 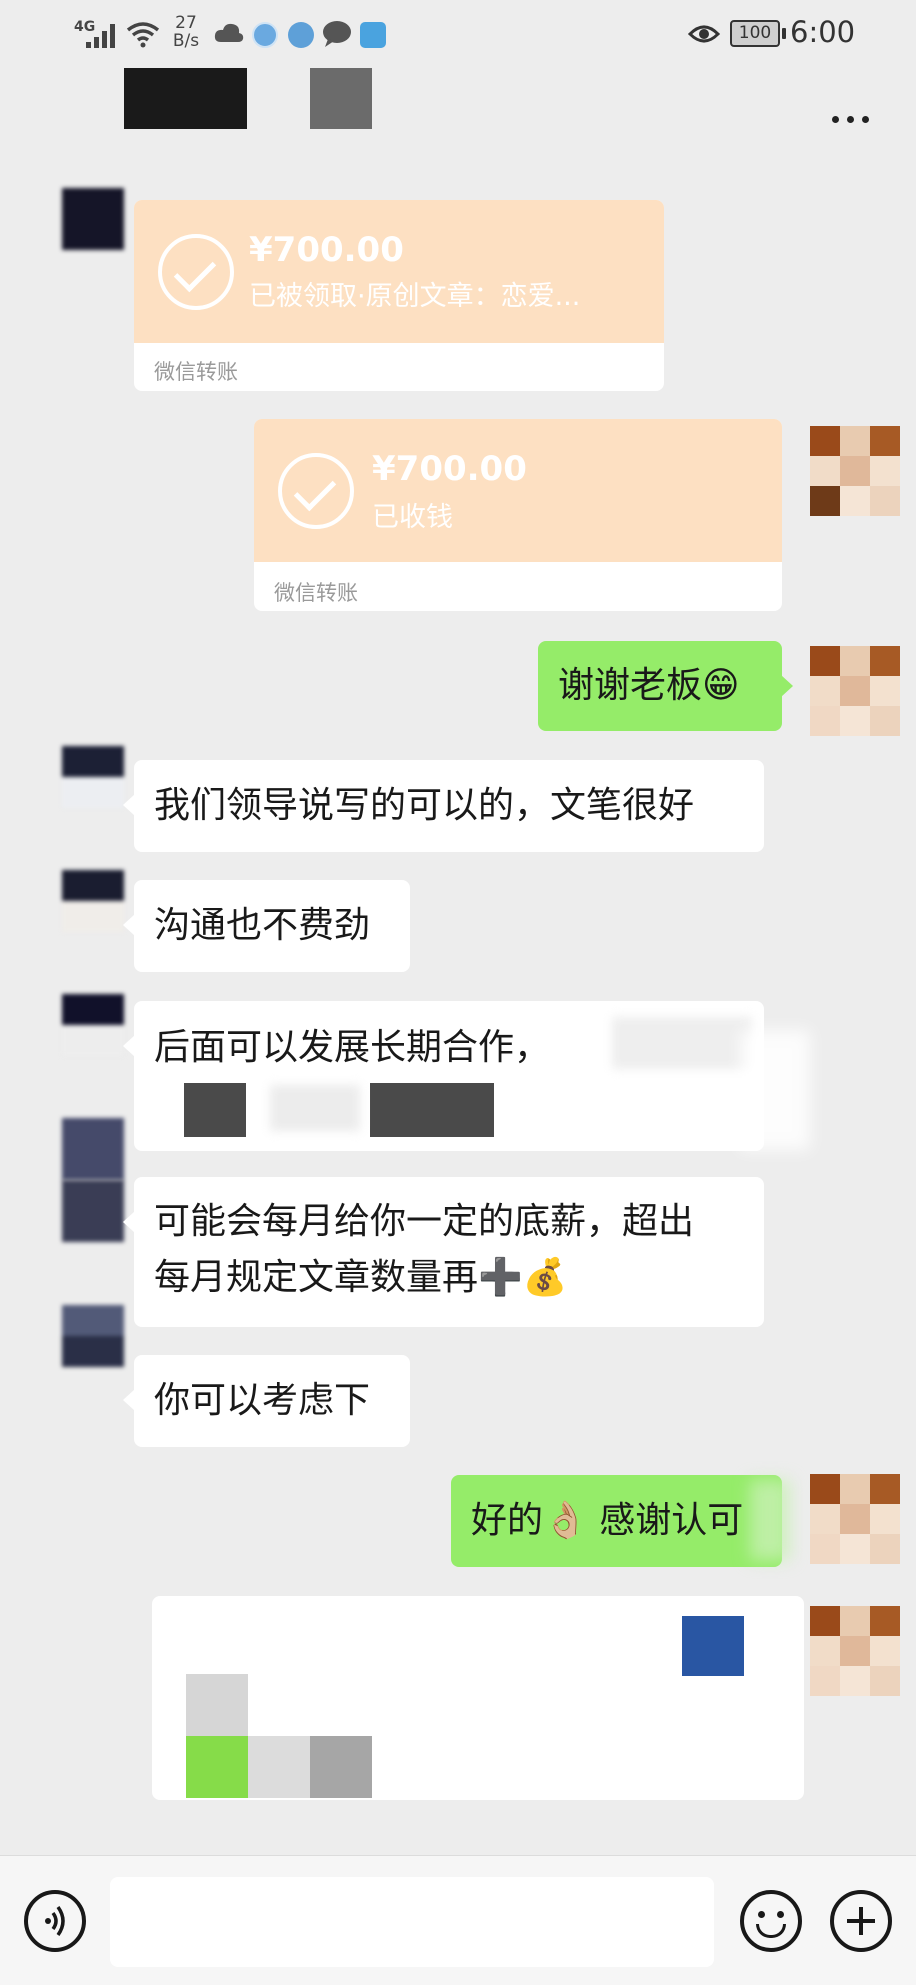 I want to click on message-text: 后面可以发展长期合作，, so click(x=352, y=1047).